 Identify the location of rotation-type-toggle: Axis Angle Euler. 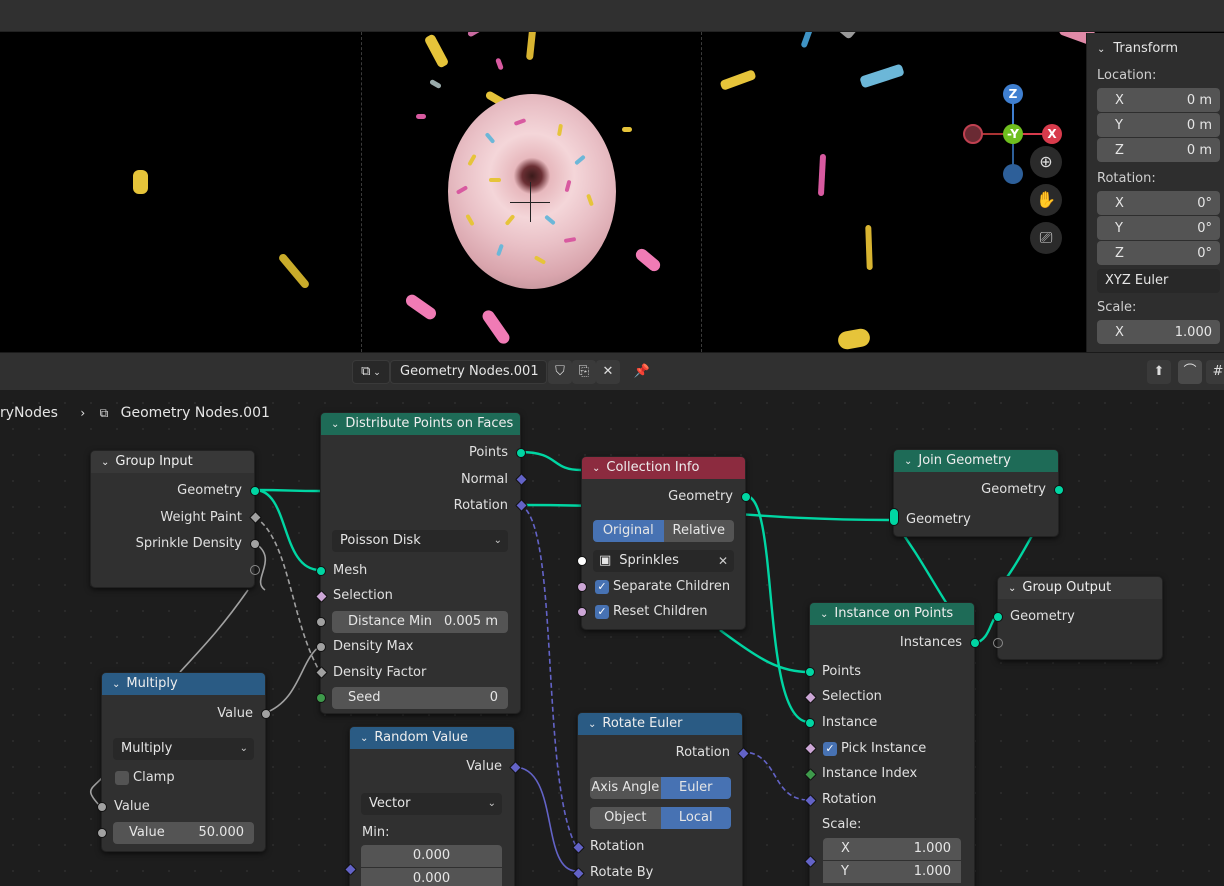
(660, 788).